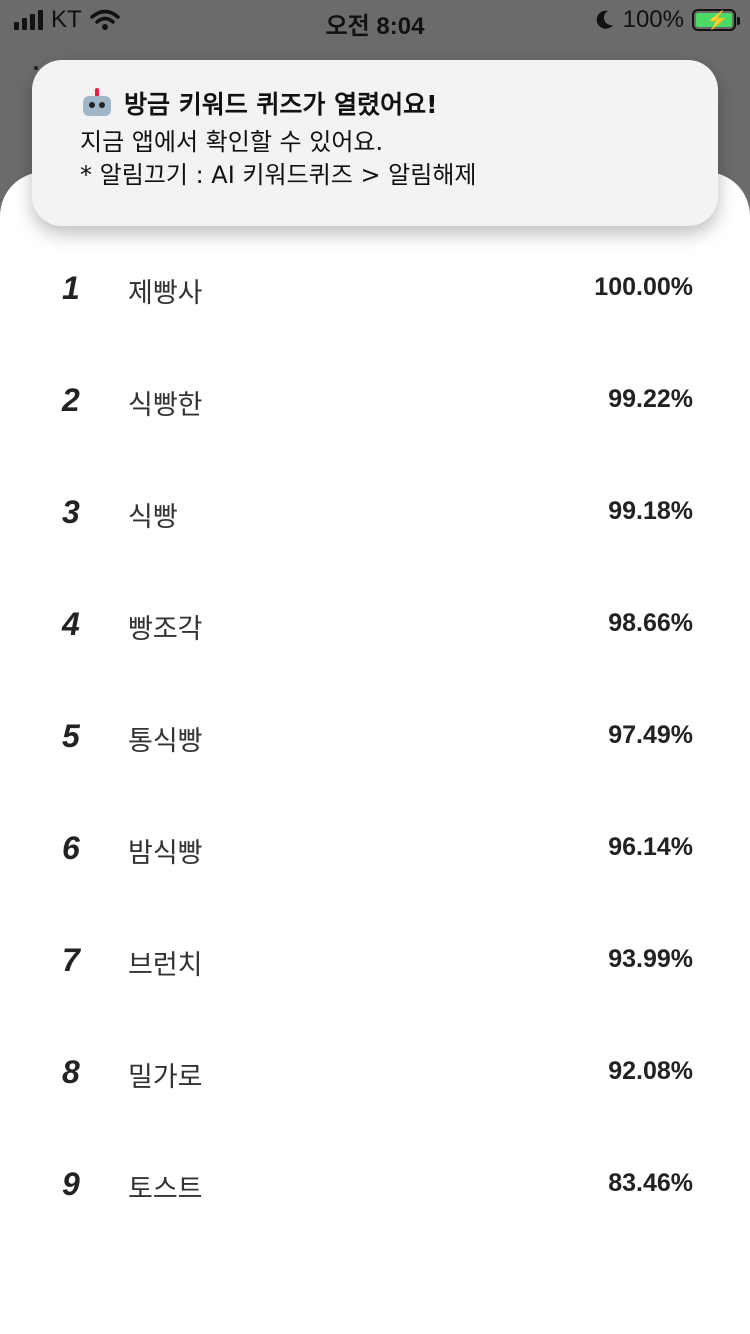  Describe the element at coordinates (738, 21) in the screenshot. I see `battery-tip` at that location.